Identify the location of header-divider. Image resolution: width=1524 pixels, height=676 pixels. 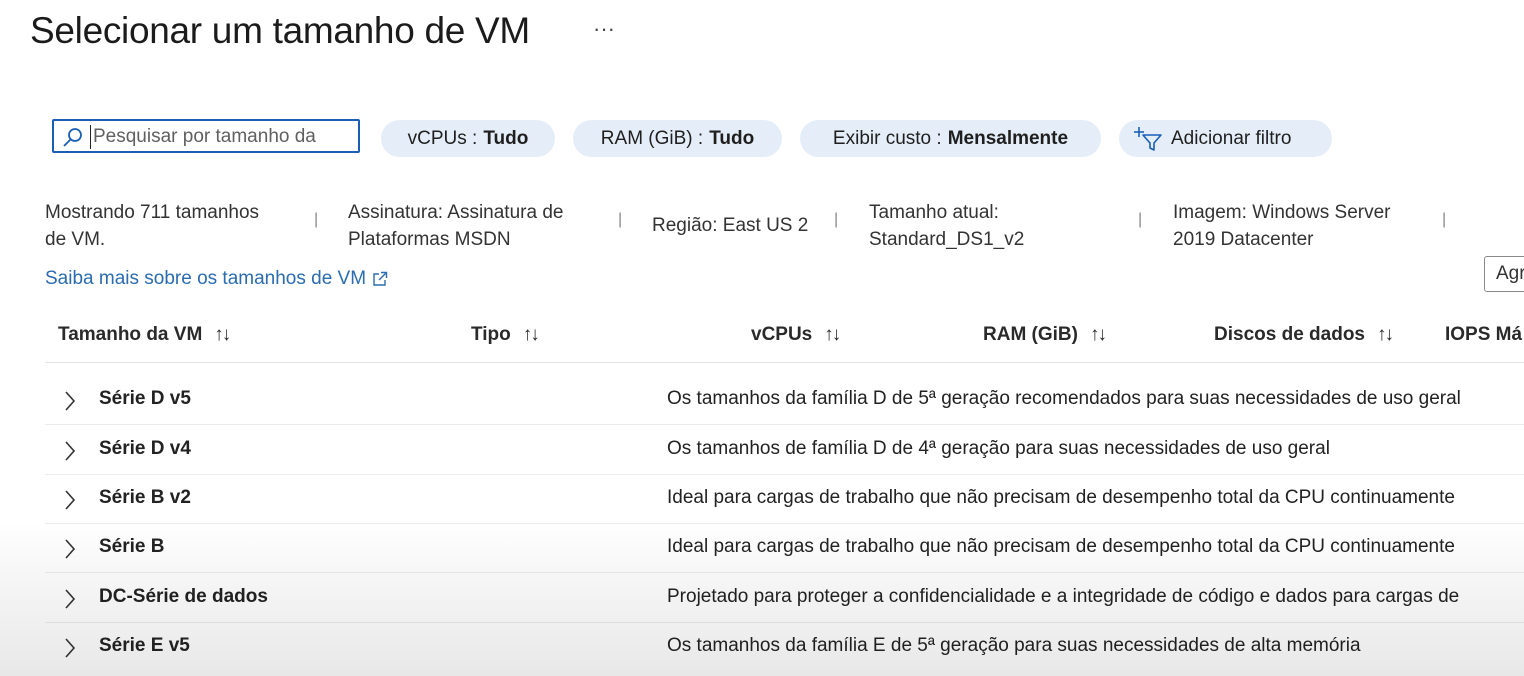
(784, 362).